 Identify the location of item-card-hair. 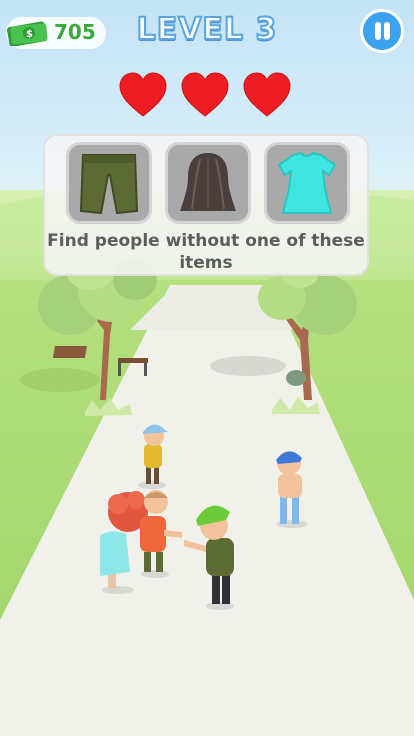
(208, 183).